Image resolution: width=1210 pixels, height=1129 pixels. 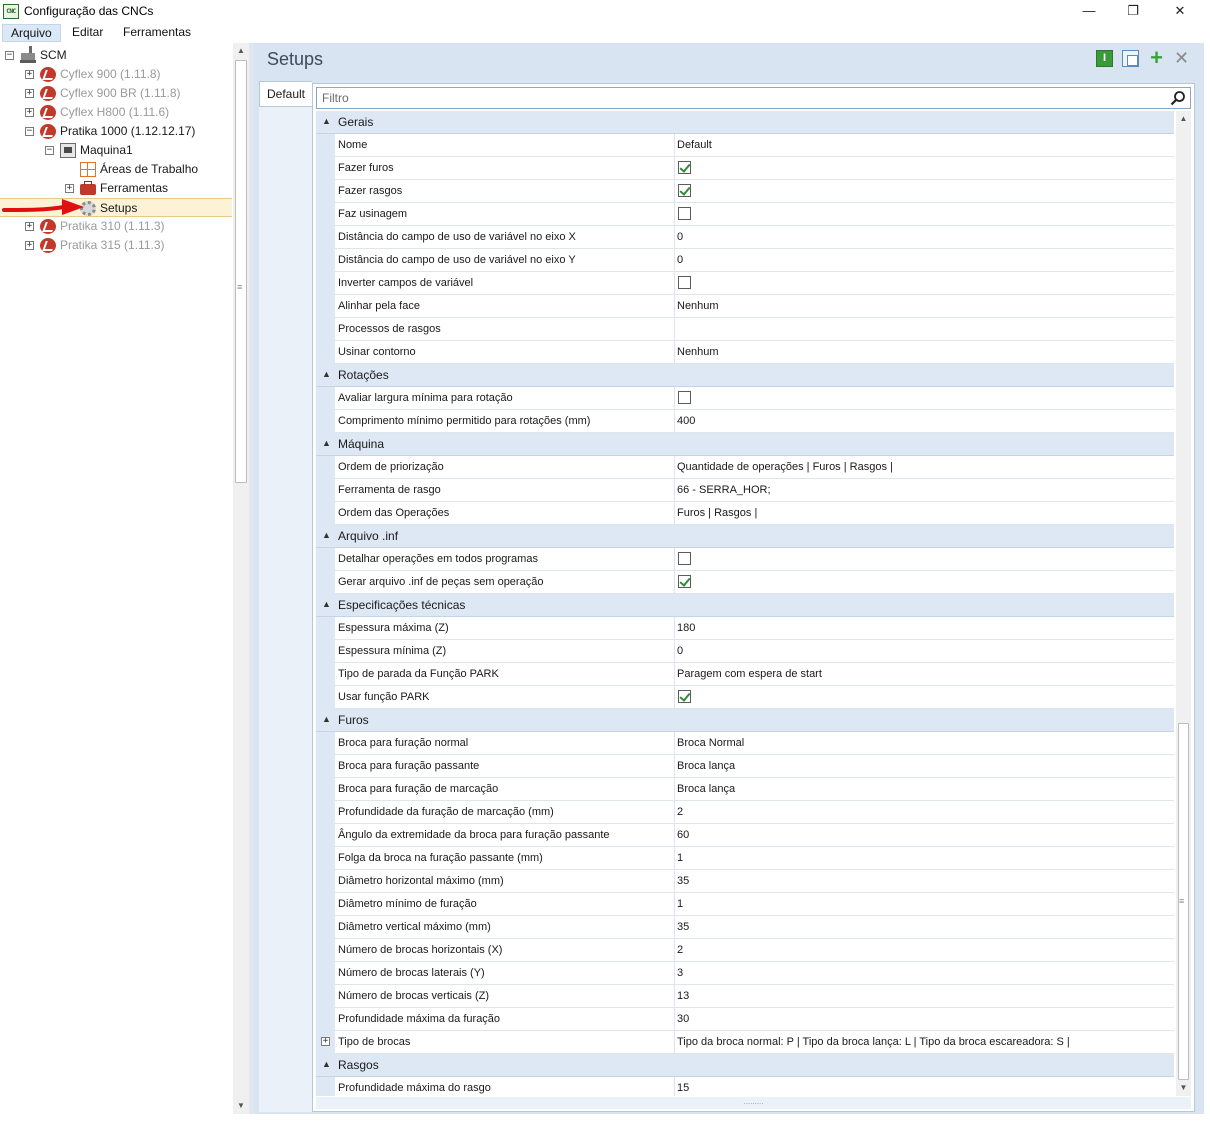 What do you see at coordinates (745, 927) in the screenshot?
I see `property-row: Diâmetro vertical máximo (mm) 35` at bounding box center [745, 927].